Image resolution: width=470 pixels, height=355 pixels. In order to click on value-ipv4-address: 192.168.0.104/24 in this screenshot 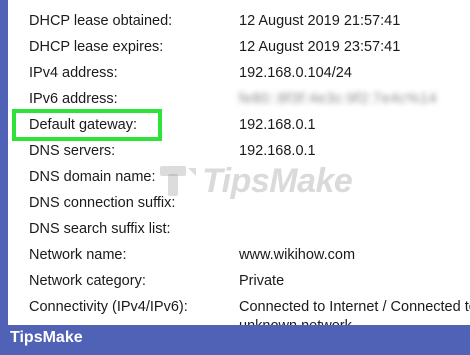, I will do `click(295, 73)`.